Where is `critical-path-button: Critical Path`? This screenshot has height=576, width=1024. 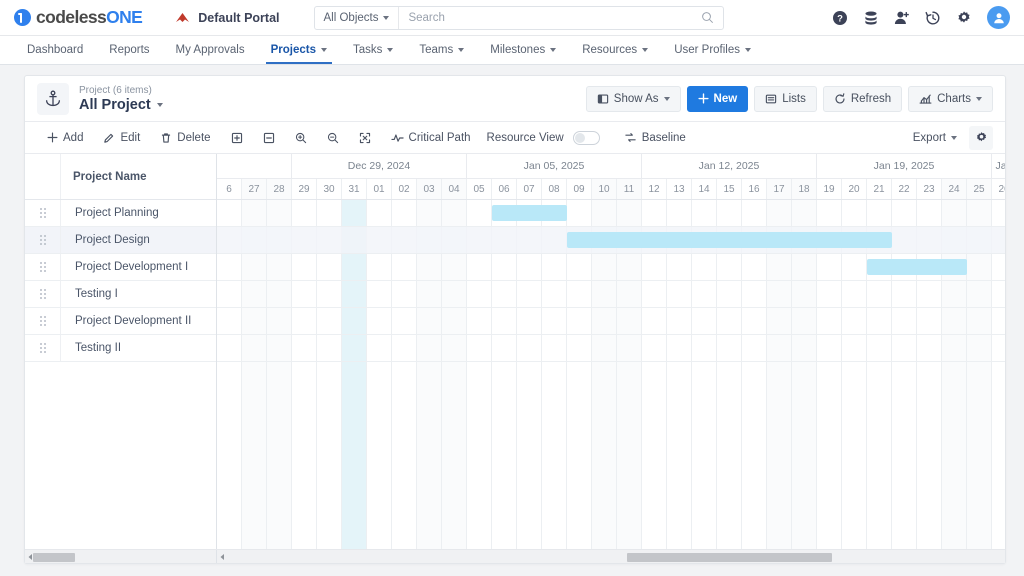
critical-path-button: Critical Path is located at coordinates (431, 138).